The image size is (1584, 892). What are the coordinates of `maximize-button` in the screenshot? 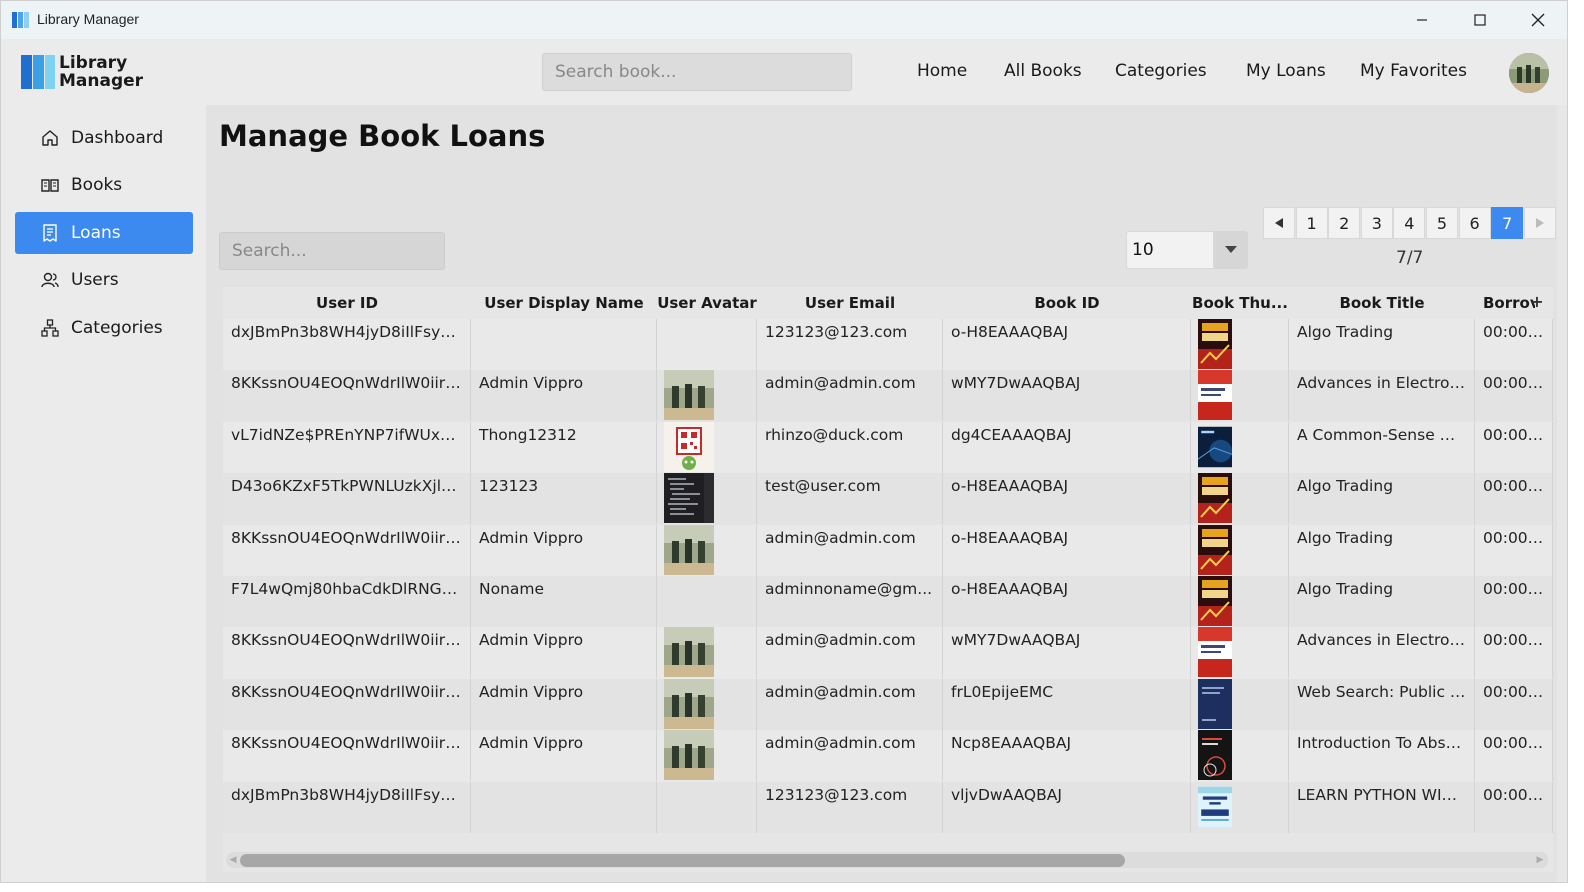 It's located at (1480, 20).